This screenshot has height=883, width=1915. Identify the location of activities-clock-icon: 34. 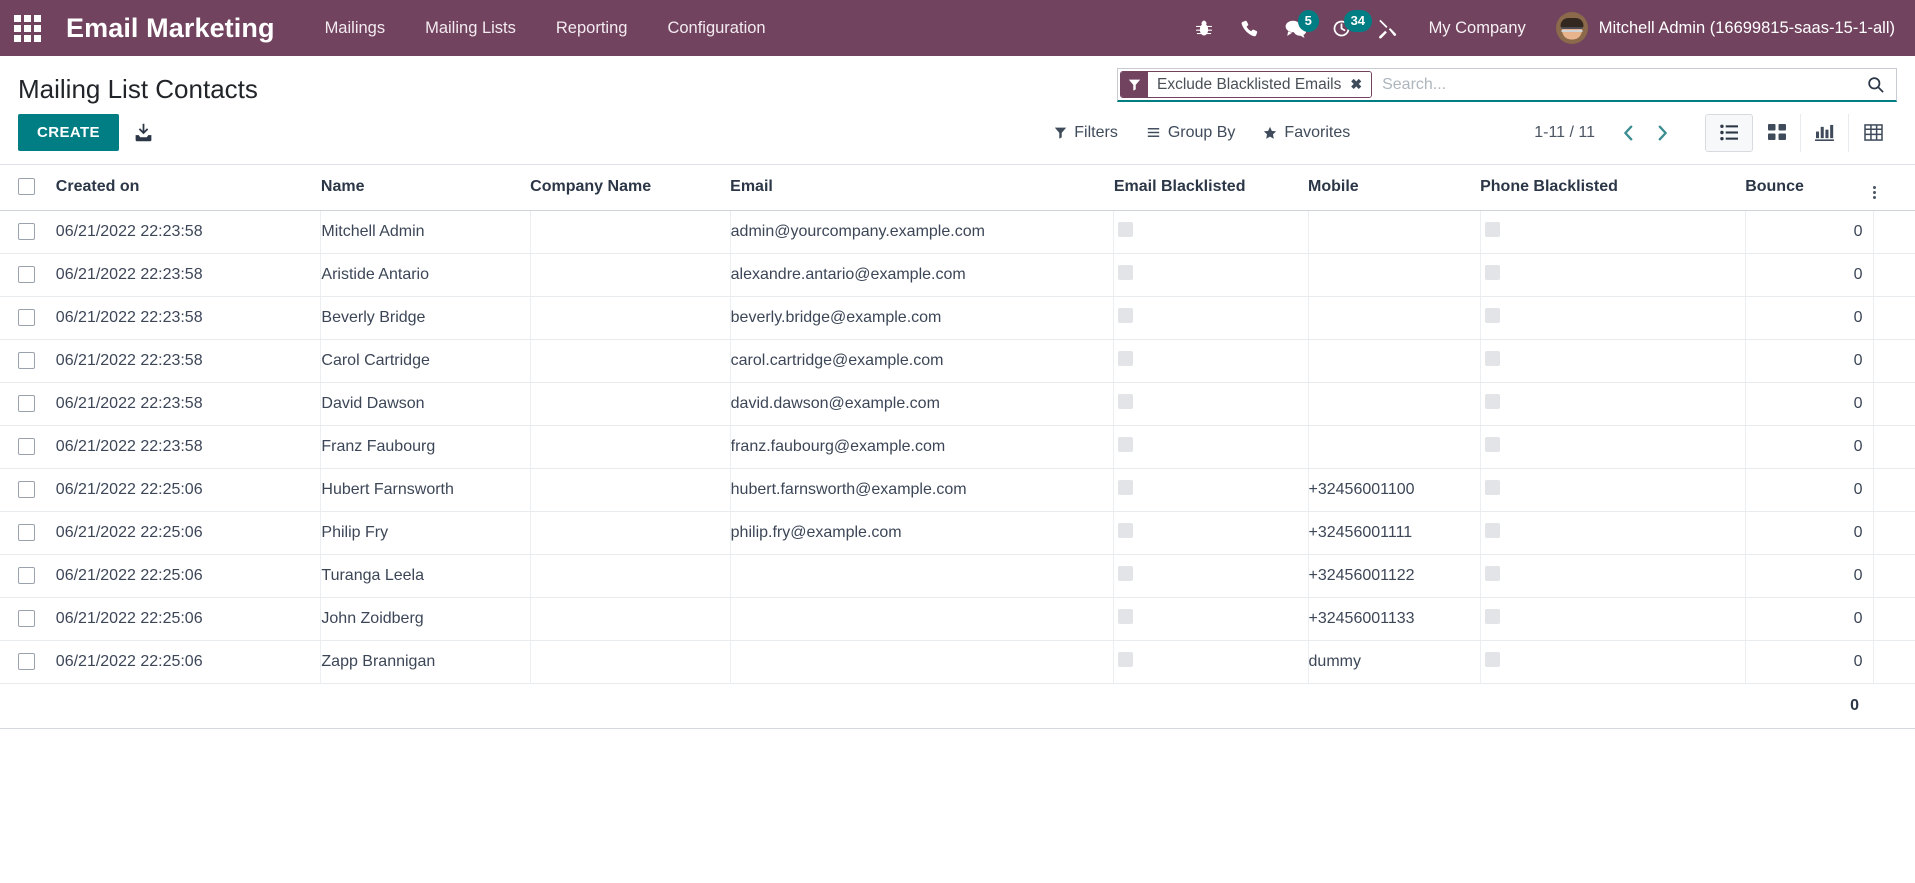
(1346, 28).